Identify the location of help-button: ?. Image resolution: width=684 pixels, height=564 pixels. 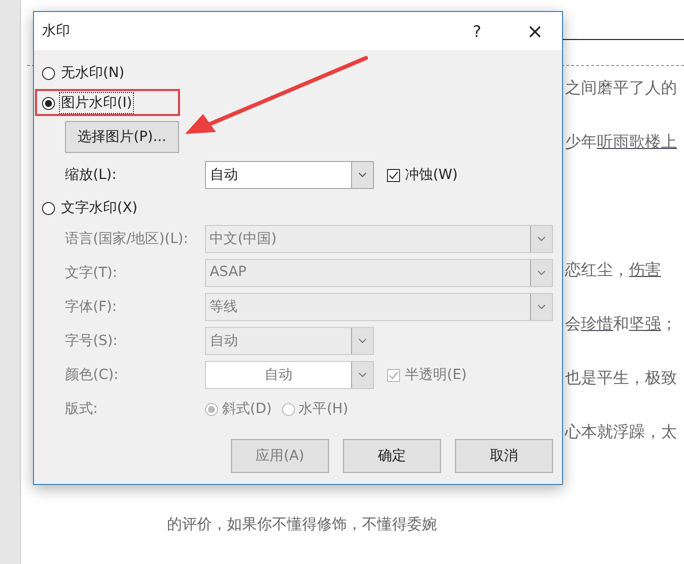
(477, 31).